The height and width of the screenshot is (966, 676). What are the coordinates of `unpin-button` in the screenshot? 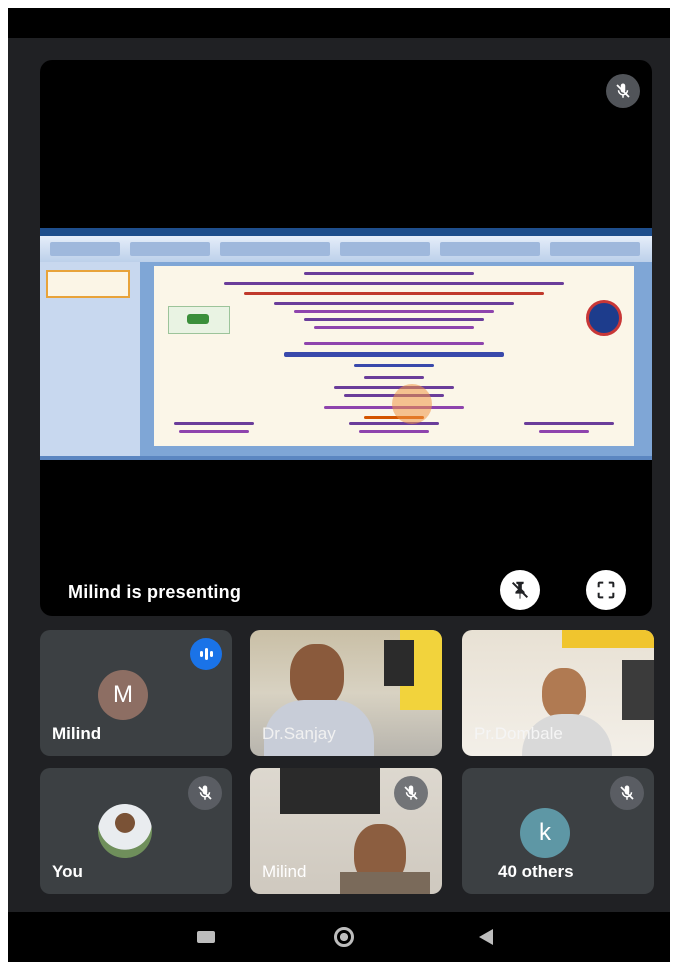 It's located at (520, 590).